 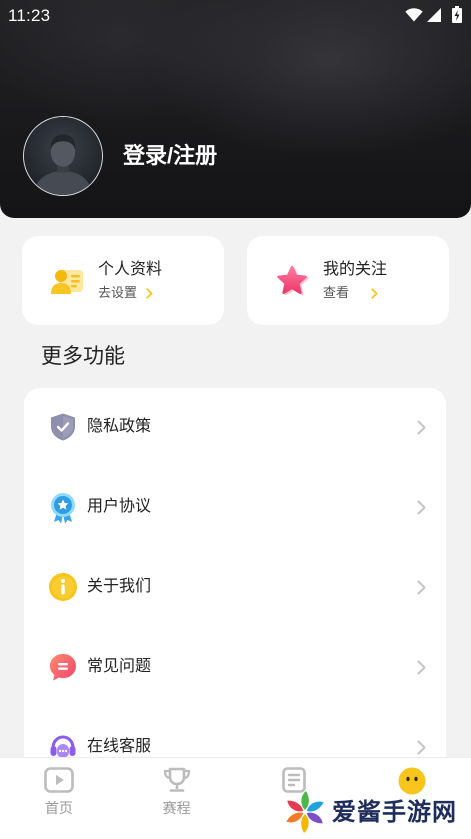 I want to click on card-title: 个人资料, so click(x=130, y=269).